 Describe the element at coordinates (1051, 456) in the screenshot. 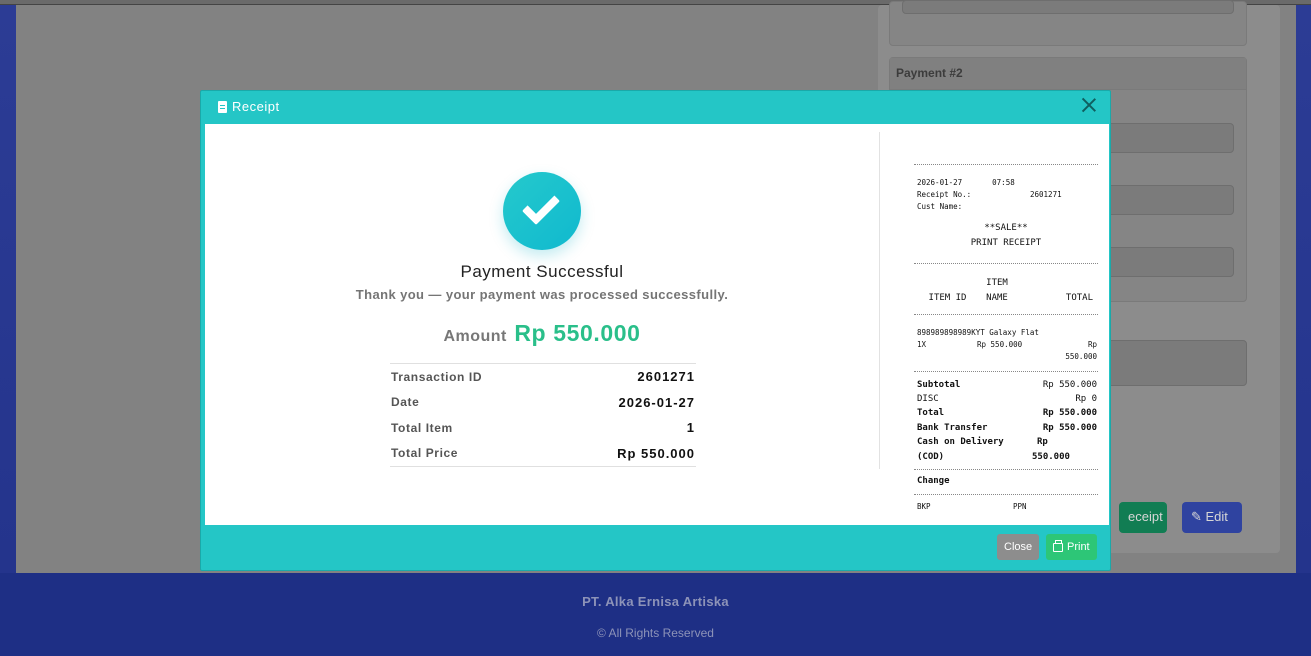

I see `cod-value-line2: 550.000` at that location.